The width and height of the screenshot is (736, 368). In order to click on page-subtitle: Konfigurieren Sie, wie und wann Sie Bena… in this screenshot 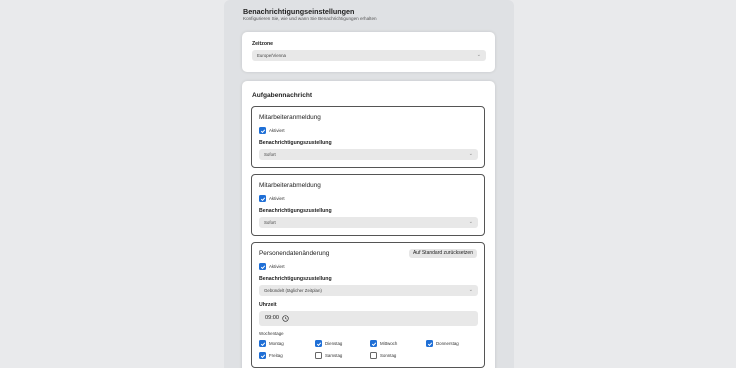, I will do `click(310, 18)`.